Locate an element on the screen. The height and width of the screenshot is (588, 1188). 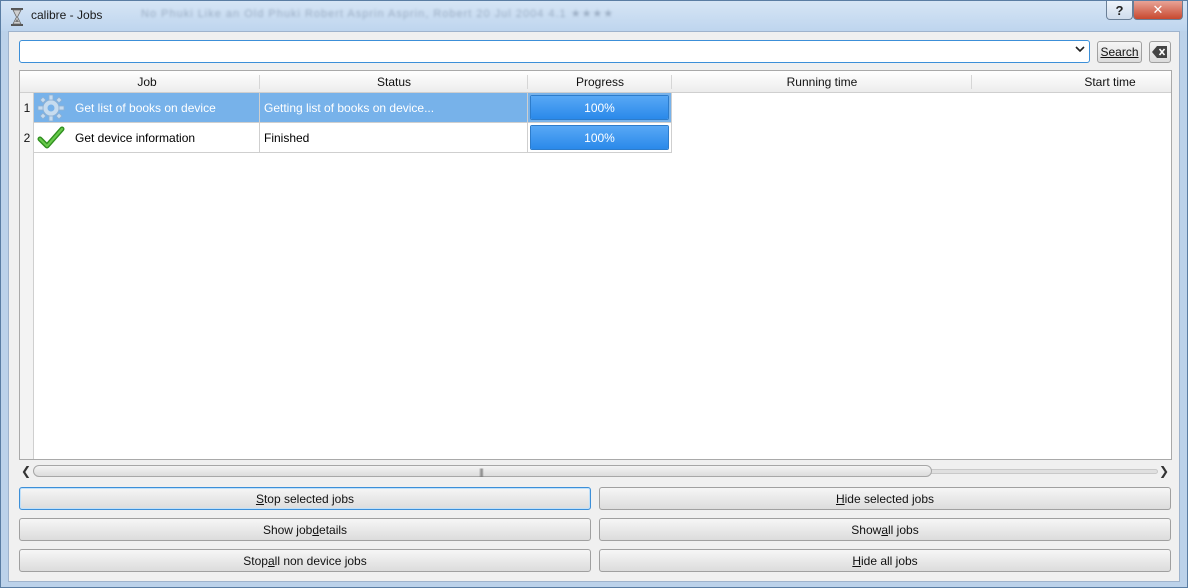
search-input is located at coordinates (544, 51).